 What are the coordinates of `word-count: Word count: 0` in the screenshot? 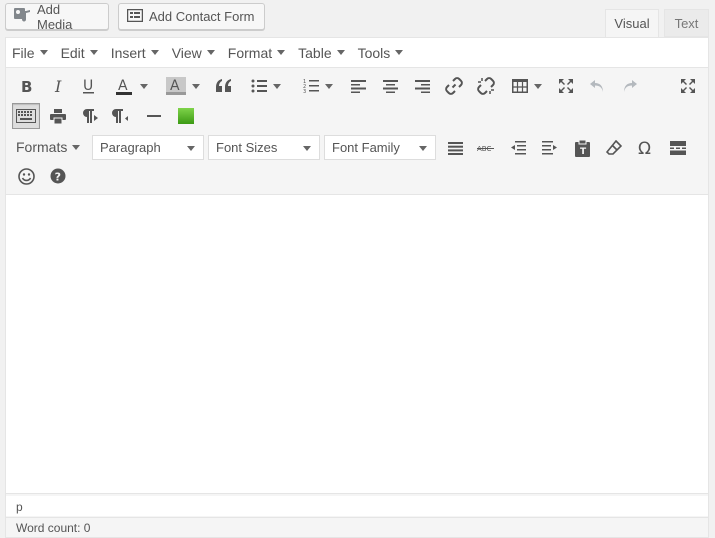 It's located at (53, 528).